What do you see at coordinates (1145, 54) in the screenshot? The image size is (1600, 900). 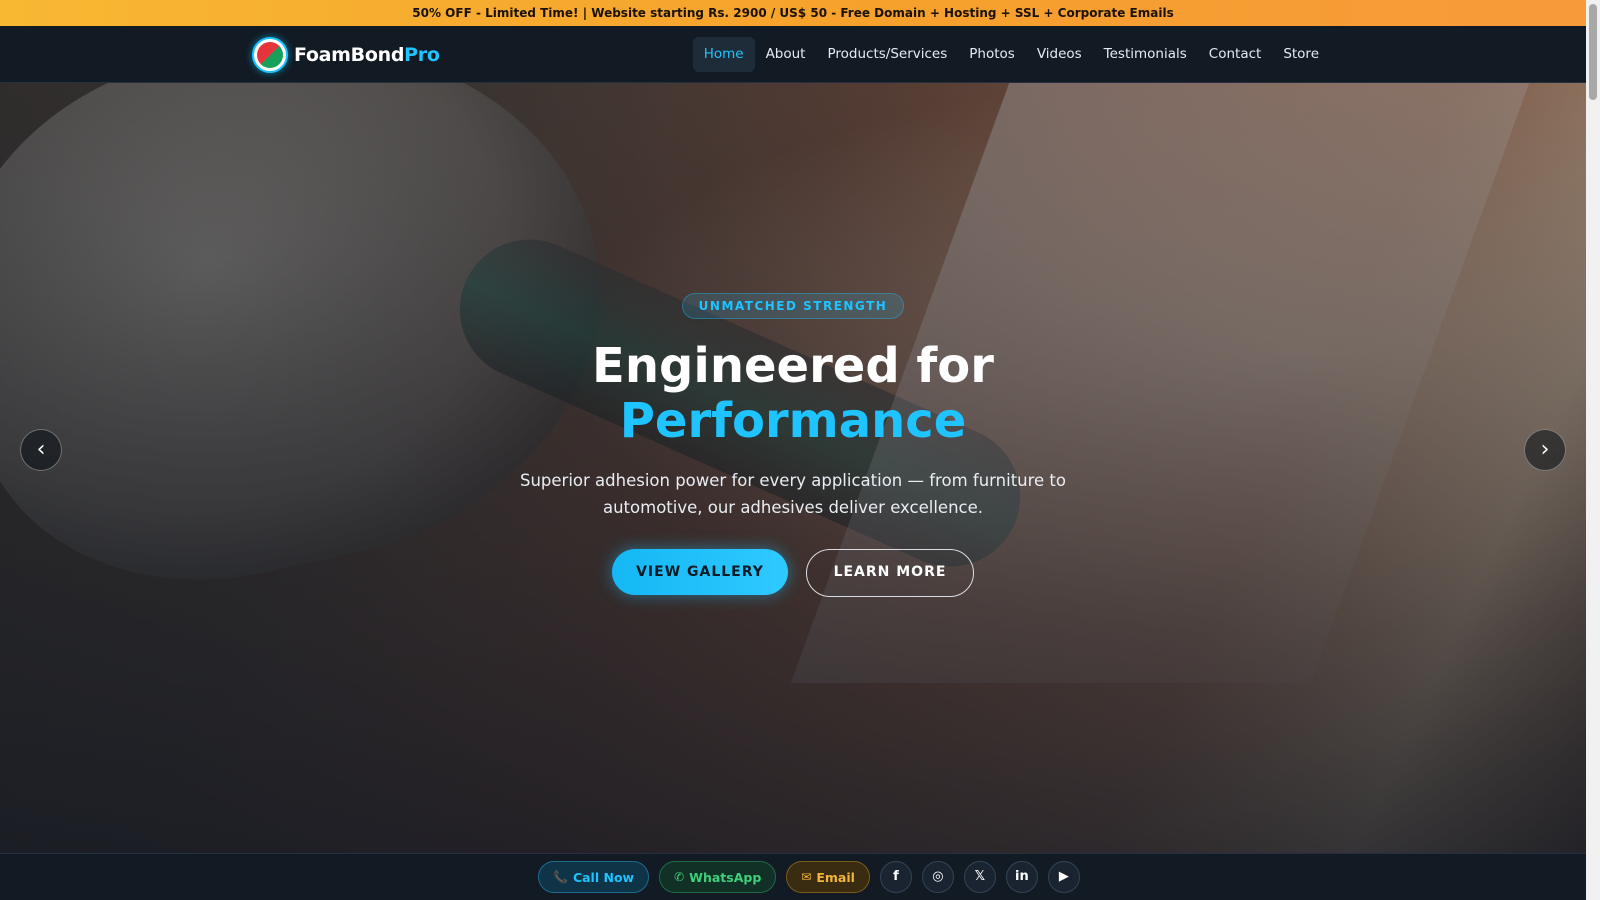 I see `nav-item-testimonials: Testimonials` at bounding box center [1145, 54].